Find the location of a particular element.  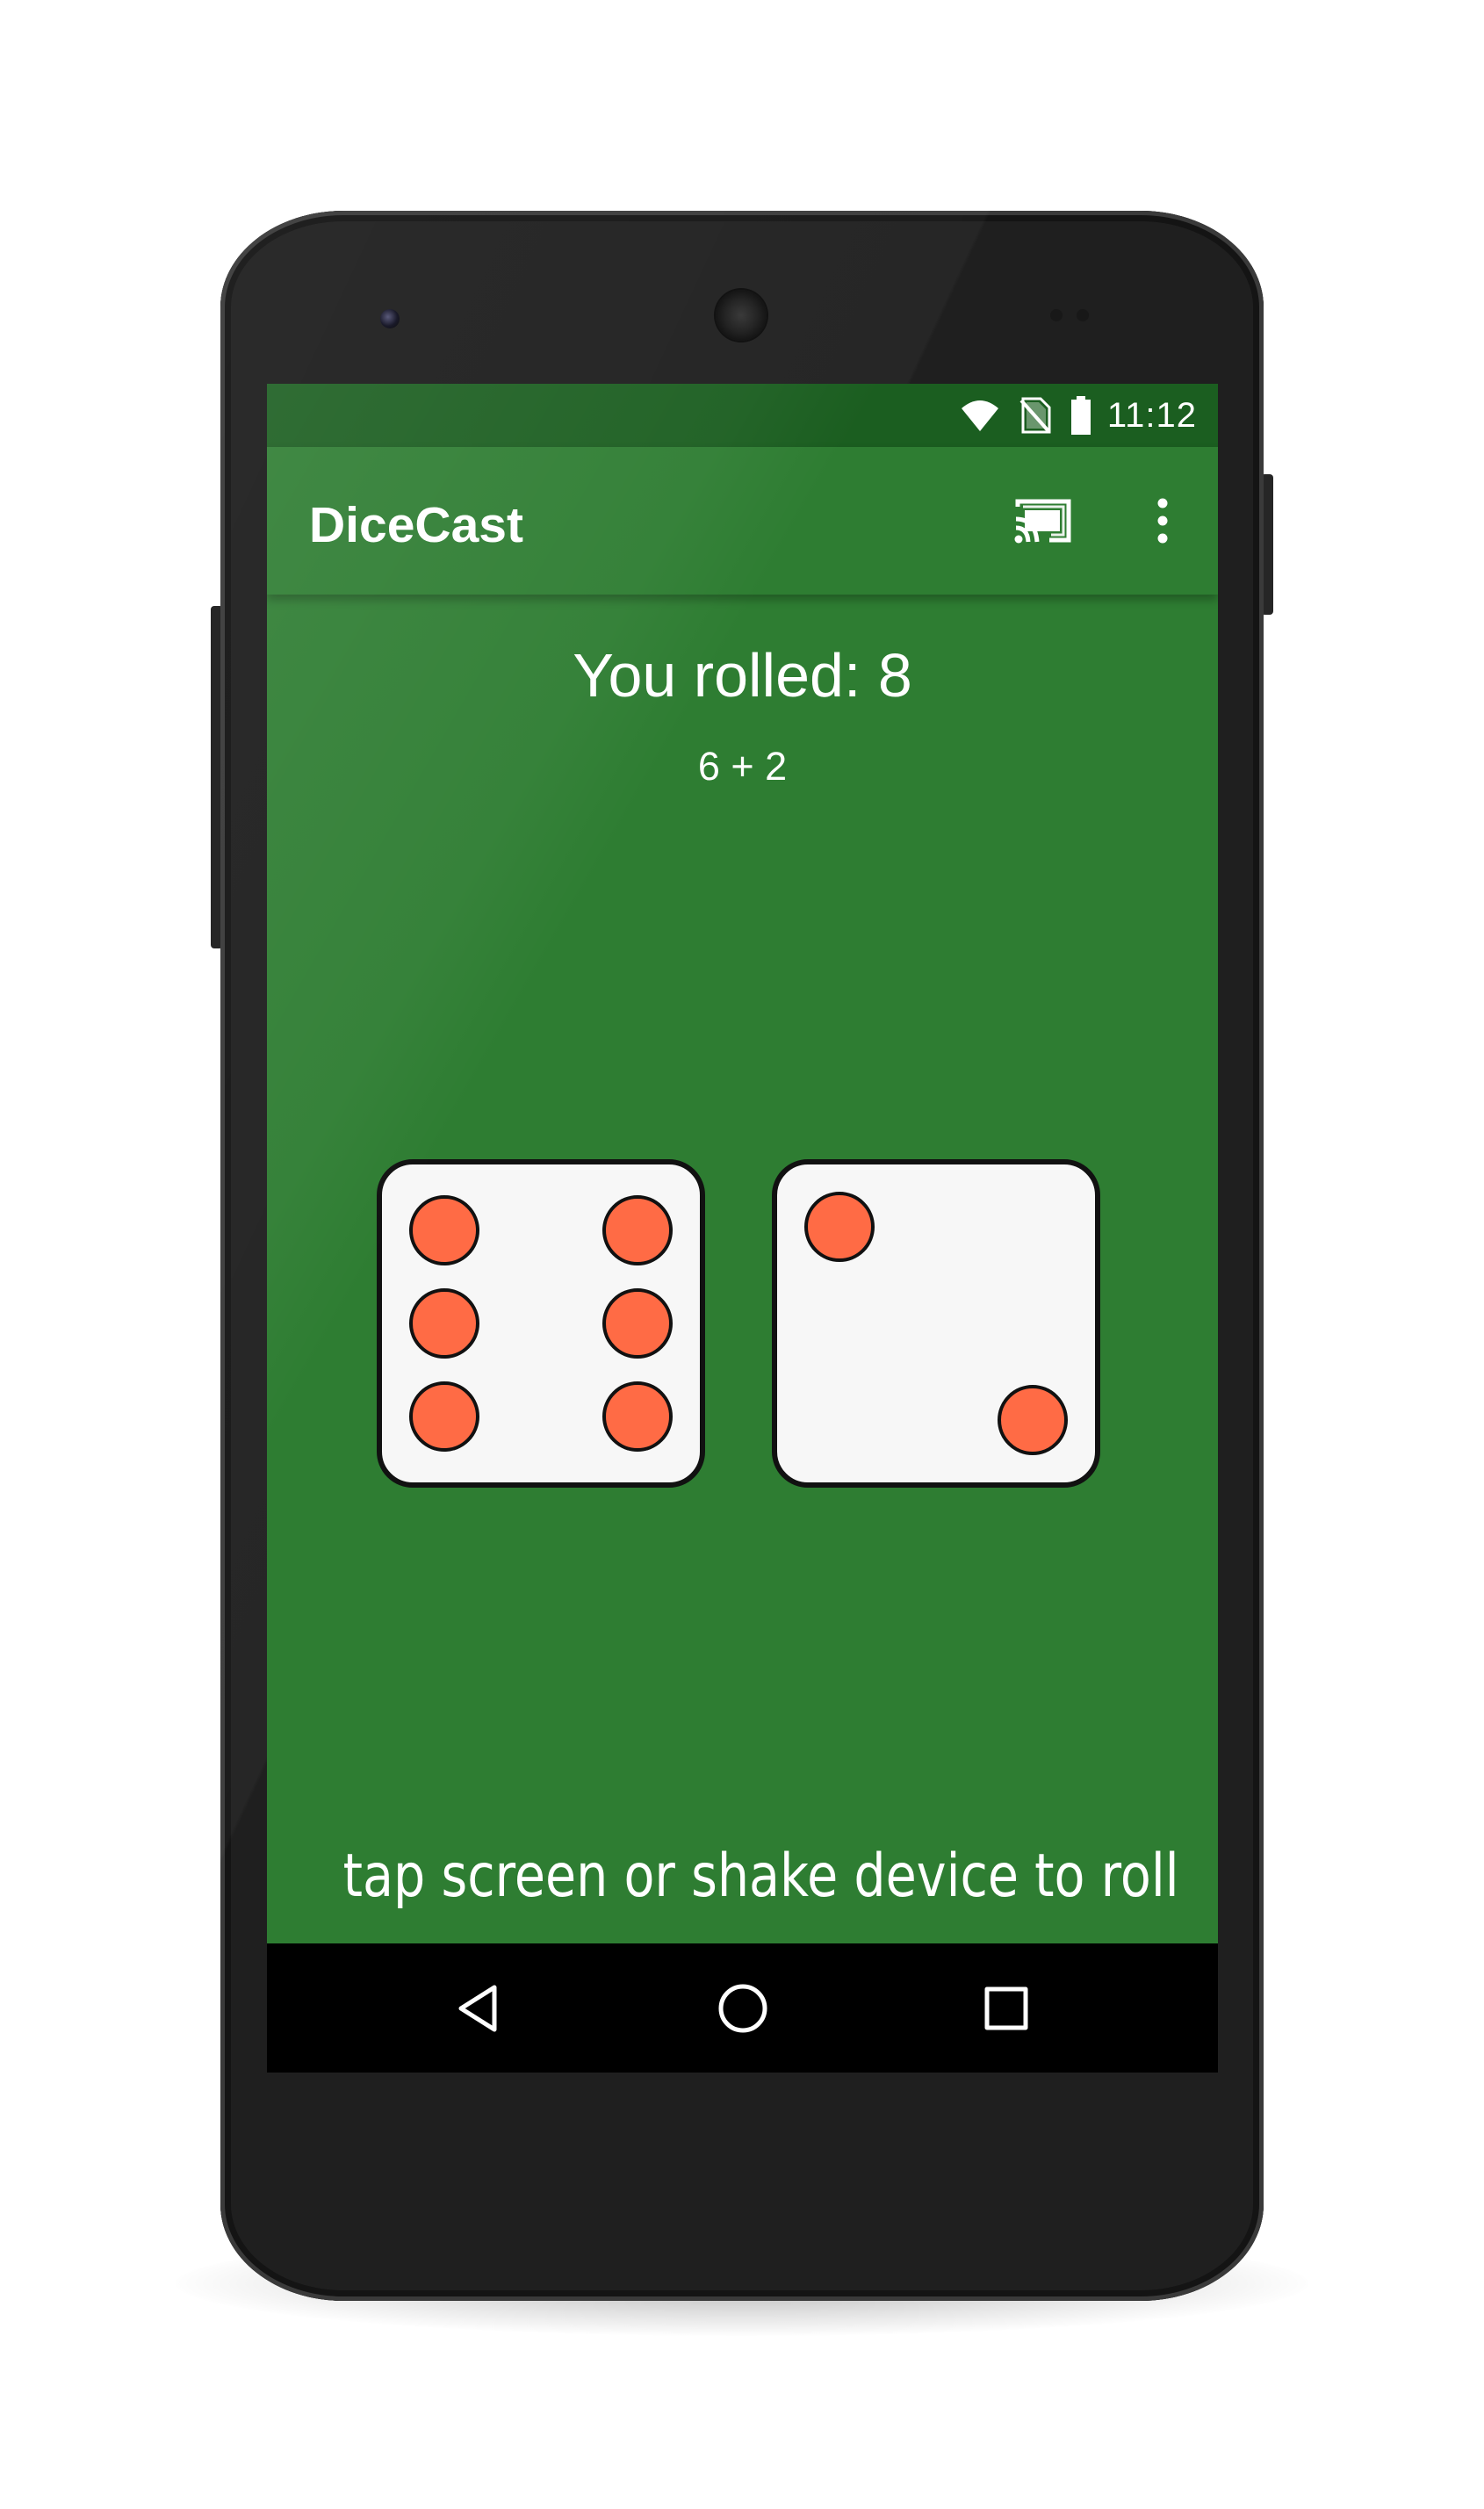

home-icon is located at coordinates (742, 2008).